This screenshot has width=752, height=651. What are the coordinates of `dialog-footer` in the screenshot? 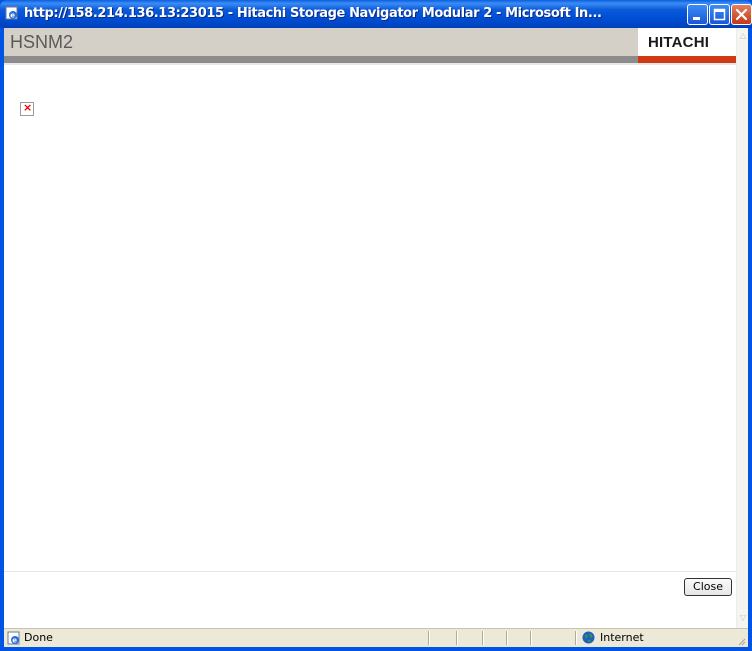 It's located at (370, 600).